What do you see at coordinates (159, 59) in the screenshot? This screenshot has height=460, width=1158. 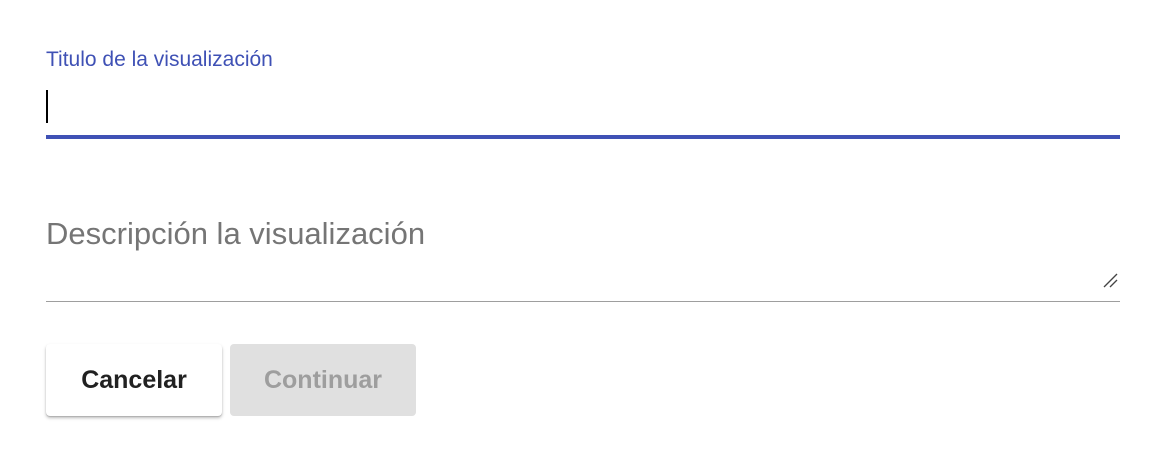 I see `title-label: Titulo de la visualización` at bounding box center [159, 59].